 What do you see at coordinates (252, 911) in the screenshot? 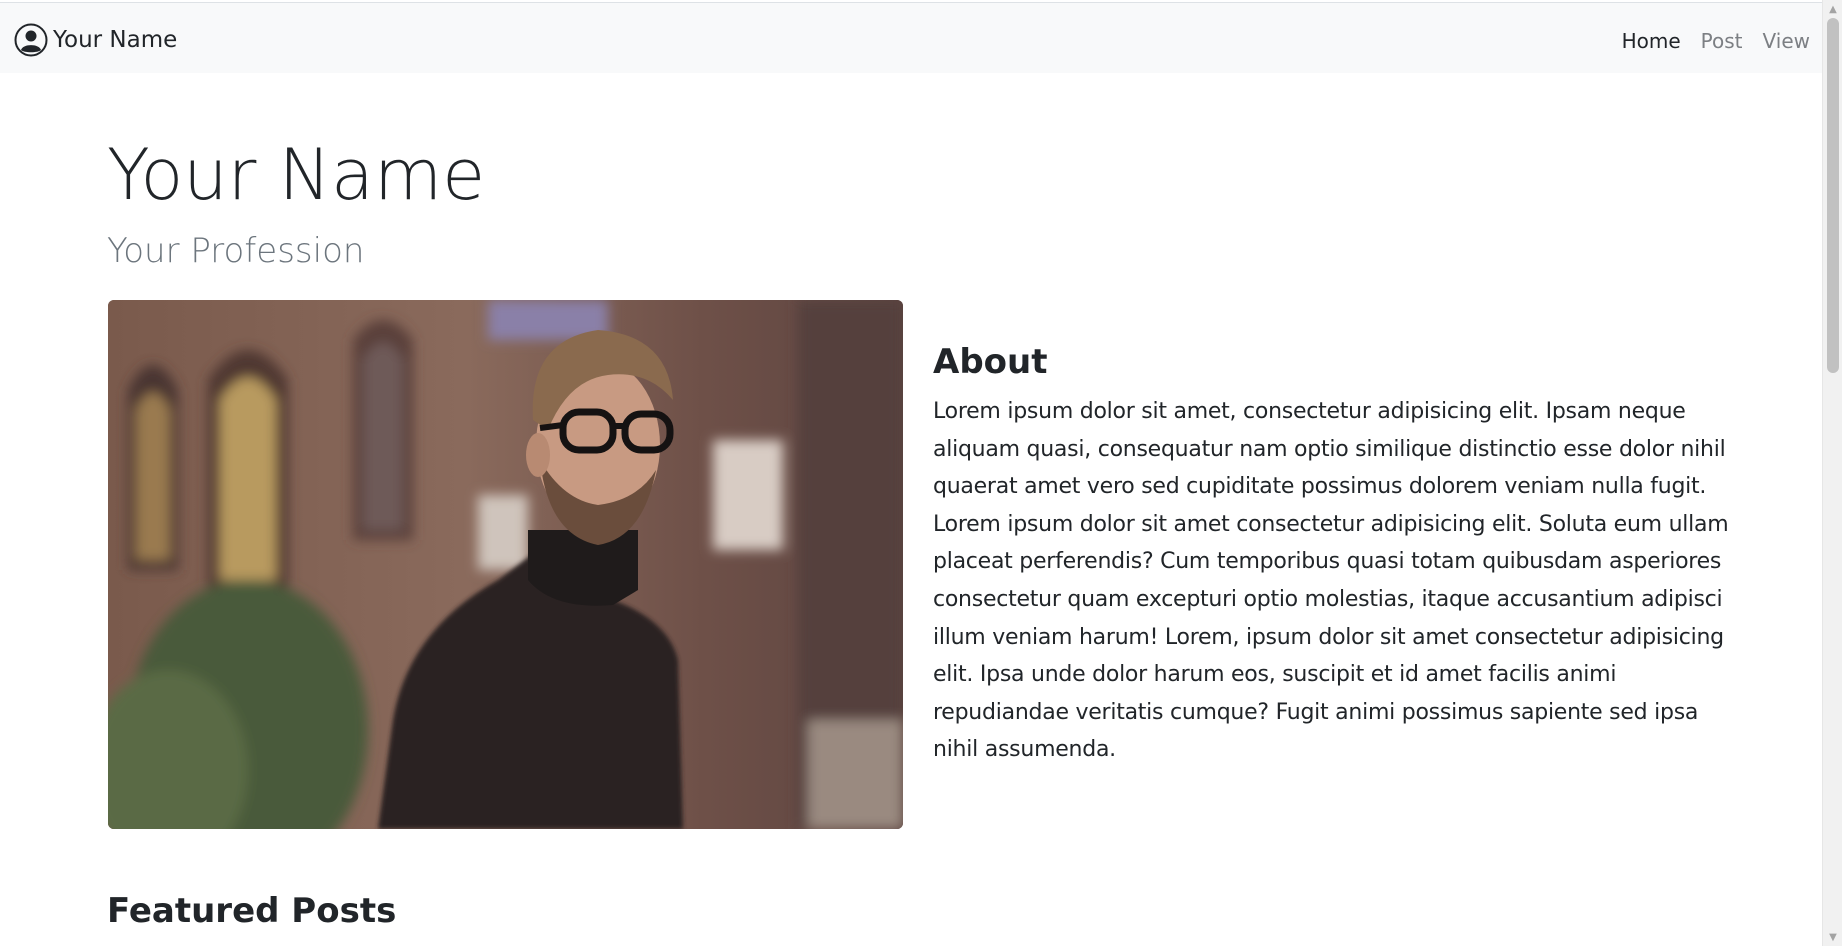
I see `featured-posts-heading: Featured Posts` at bounding box center [252, 911].